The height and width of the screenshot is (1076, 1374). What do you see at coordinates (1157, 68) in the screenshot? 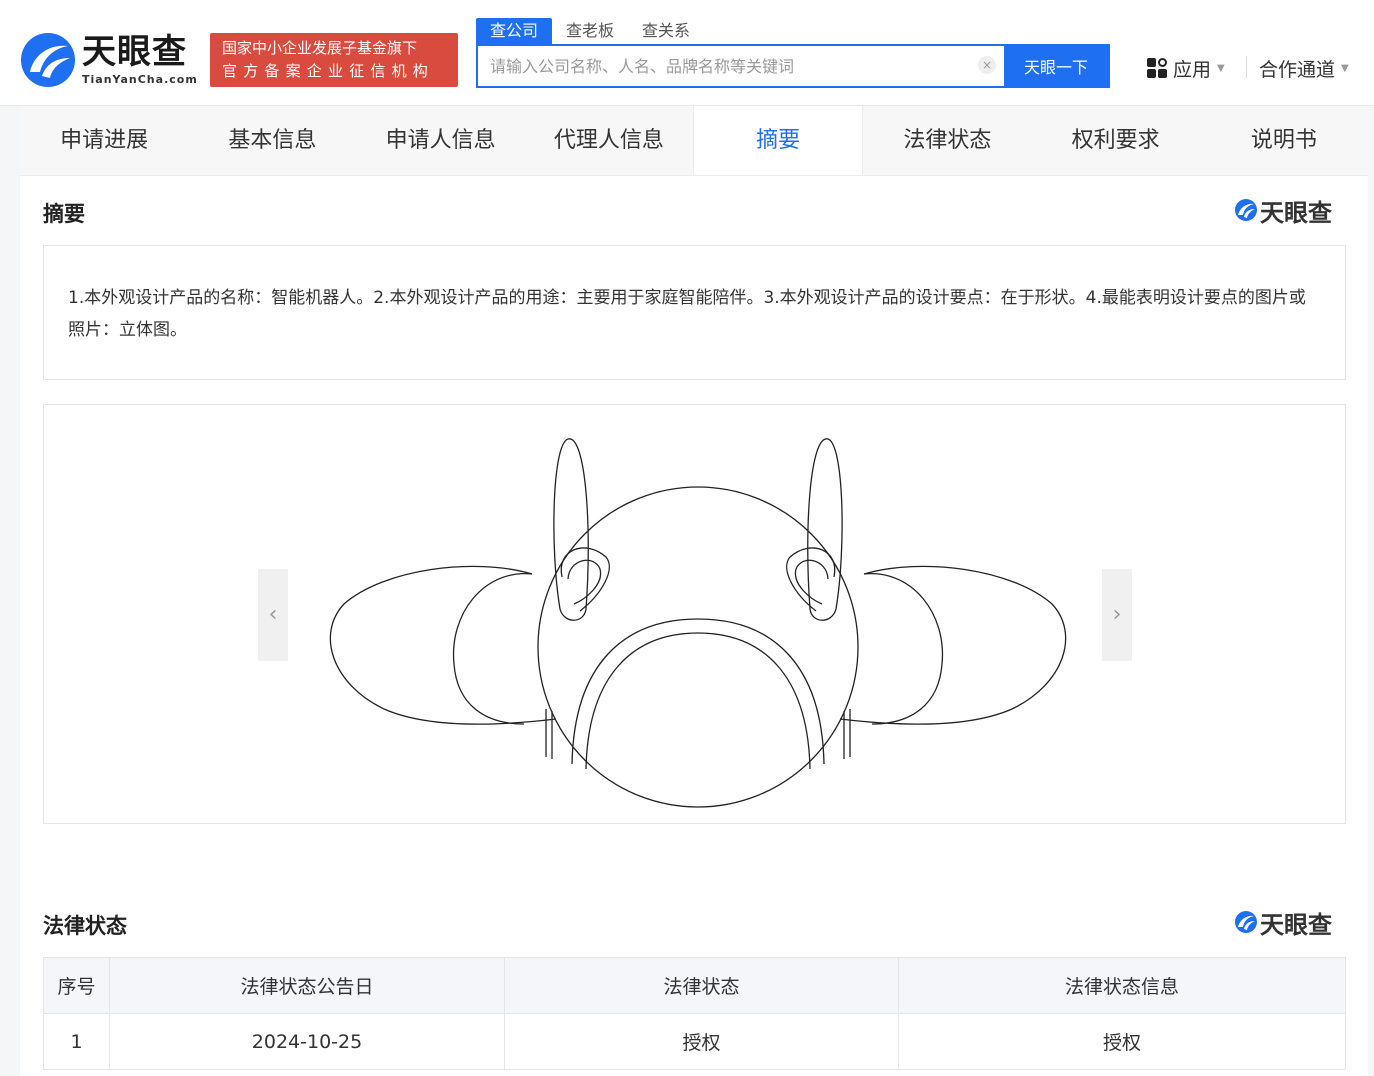
I see `apps-grid-icon` at bounding box center [1157, 68].